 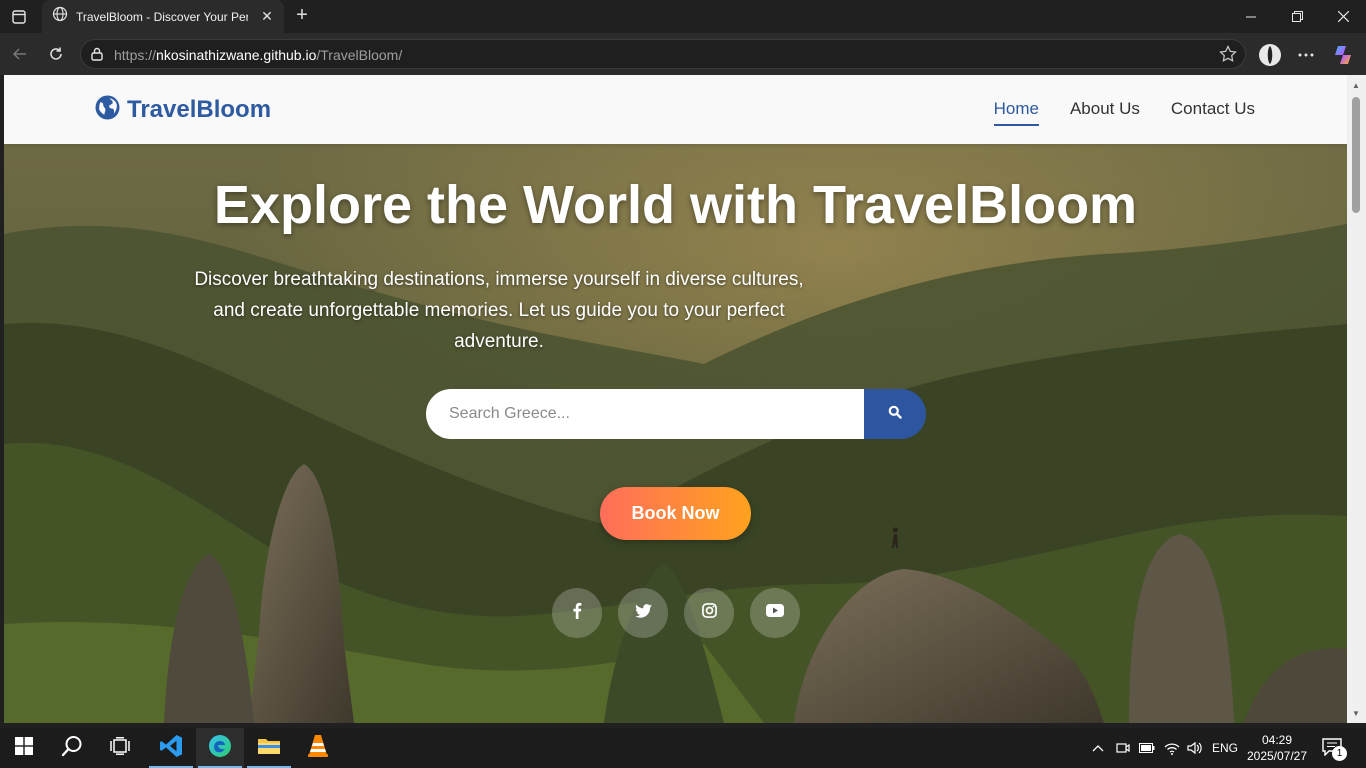 What do you see at coordinates (1225, 748) in the screenshot?
I see `input-language: ENG` at bounding box center [1225, 748].